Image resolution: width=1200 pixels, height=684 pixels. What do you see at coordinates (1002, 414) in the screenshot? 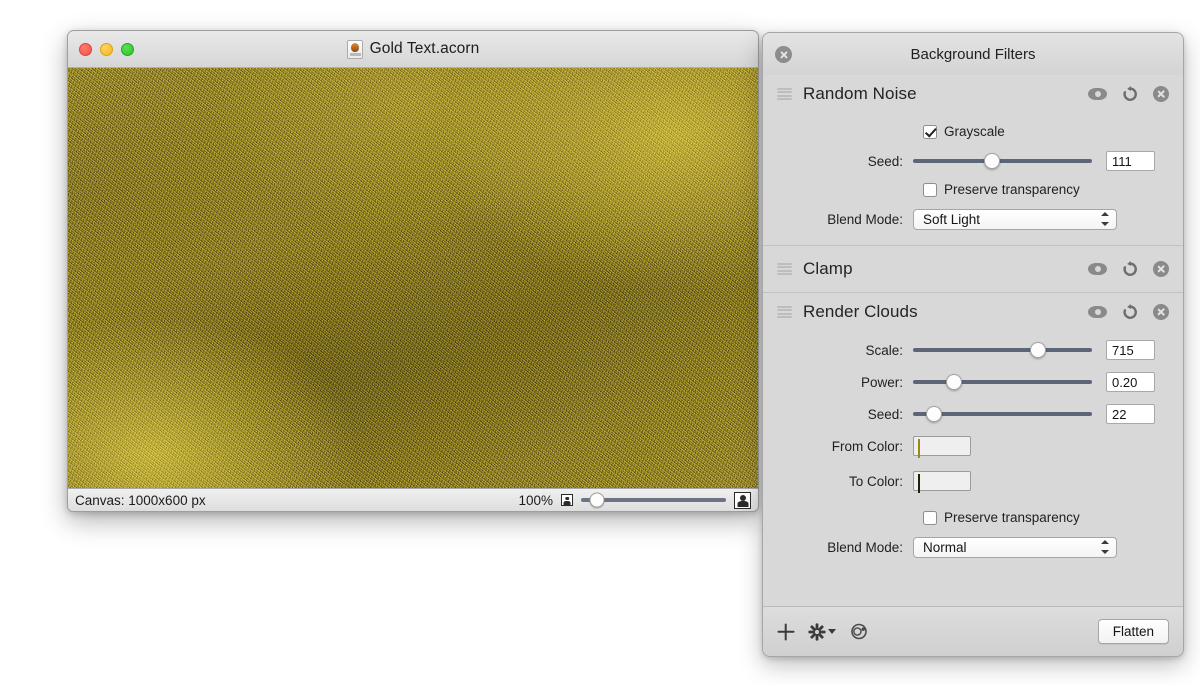
I see `clouds-seed-slider` at bounding box center [1002, 414].